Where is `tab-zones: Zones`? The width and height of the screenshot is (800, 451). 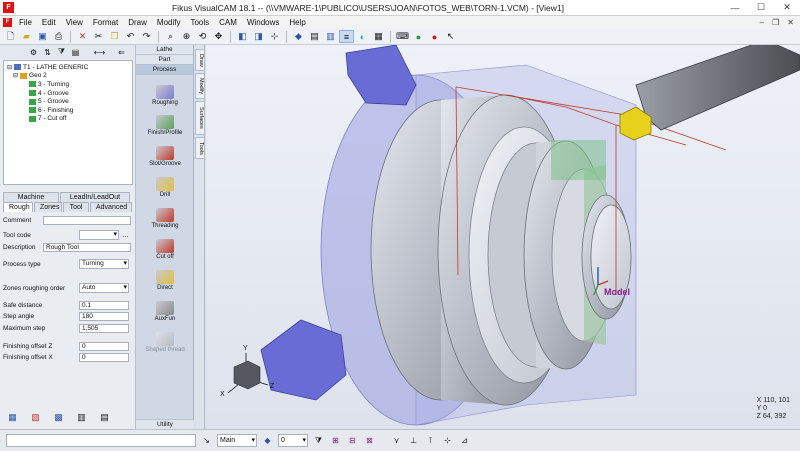
tab-zones: Zones is located at coordinates (48, 207).